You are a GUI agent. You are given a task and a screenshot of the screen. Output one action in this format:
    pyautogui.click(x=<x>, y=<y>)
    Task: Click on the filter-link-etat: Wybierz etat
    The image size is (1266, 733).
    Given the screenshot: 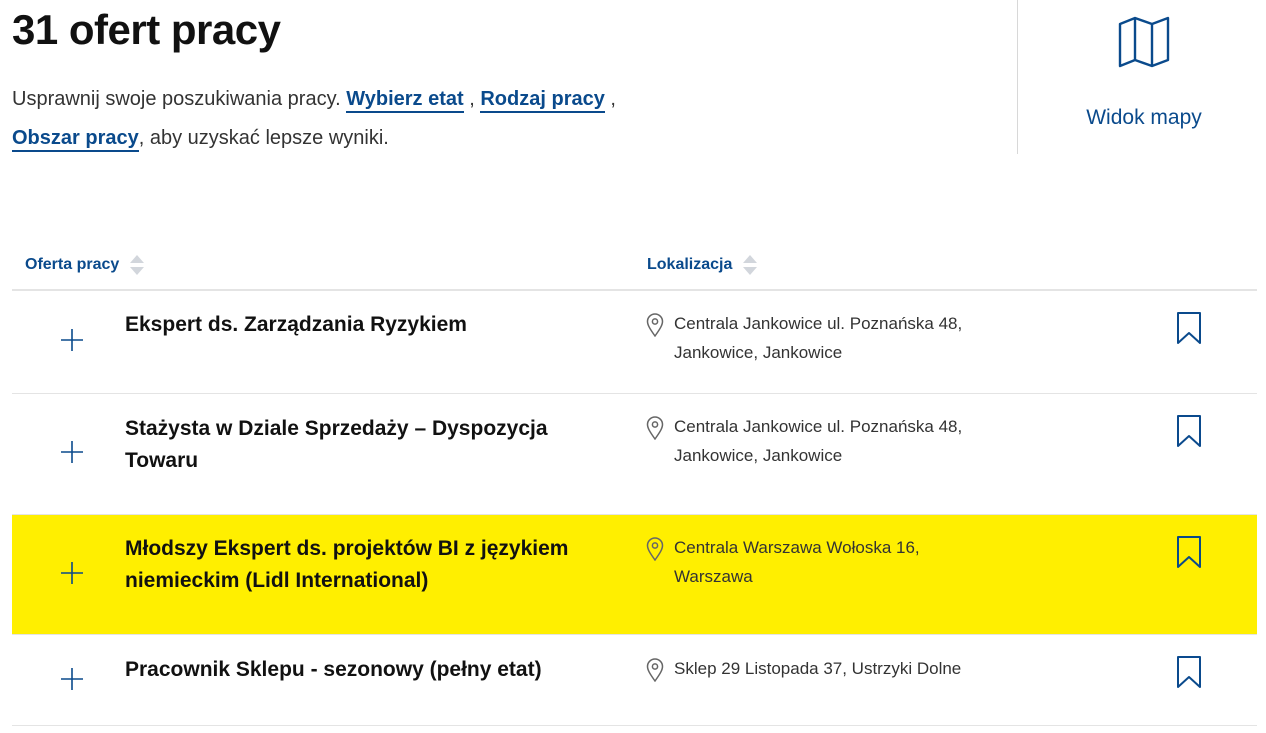 What is the action you would take?
    pyautogui.click(x=405, y=100)
    